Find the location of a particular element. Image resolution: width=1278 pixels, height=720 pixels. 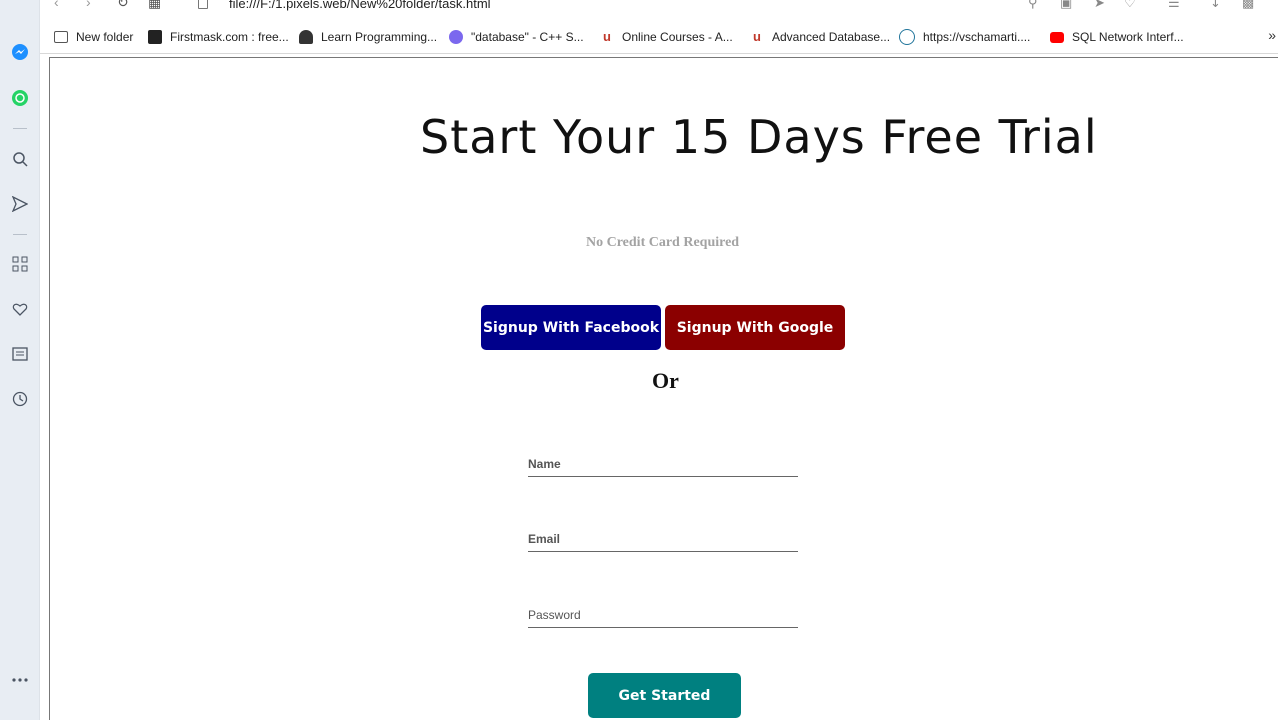

password-placeholder: Password is located at coordinates (554, 615).